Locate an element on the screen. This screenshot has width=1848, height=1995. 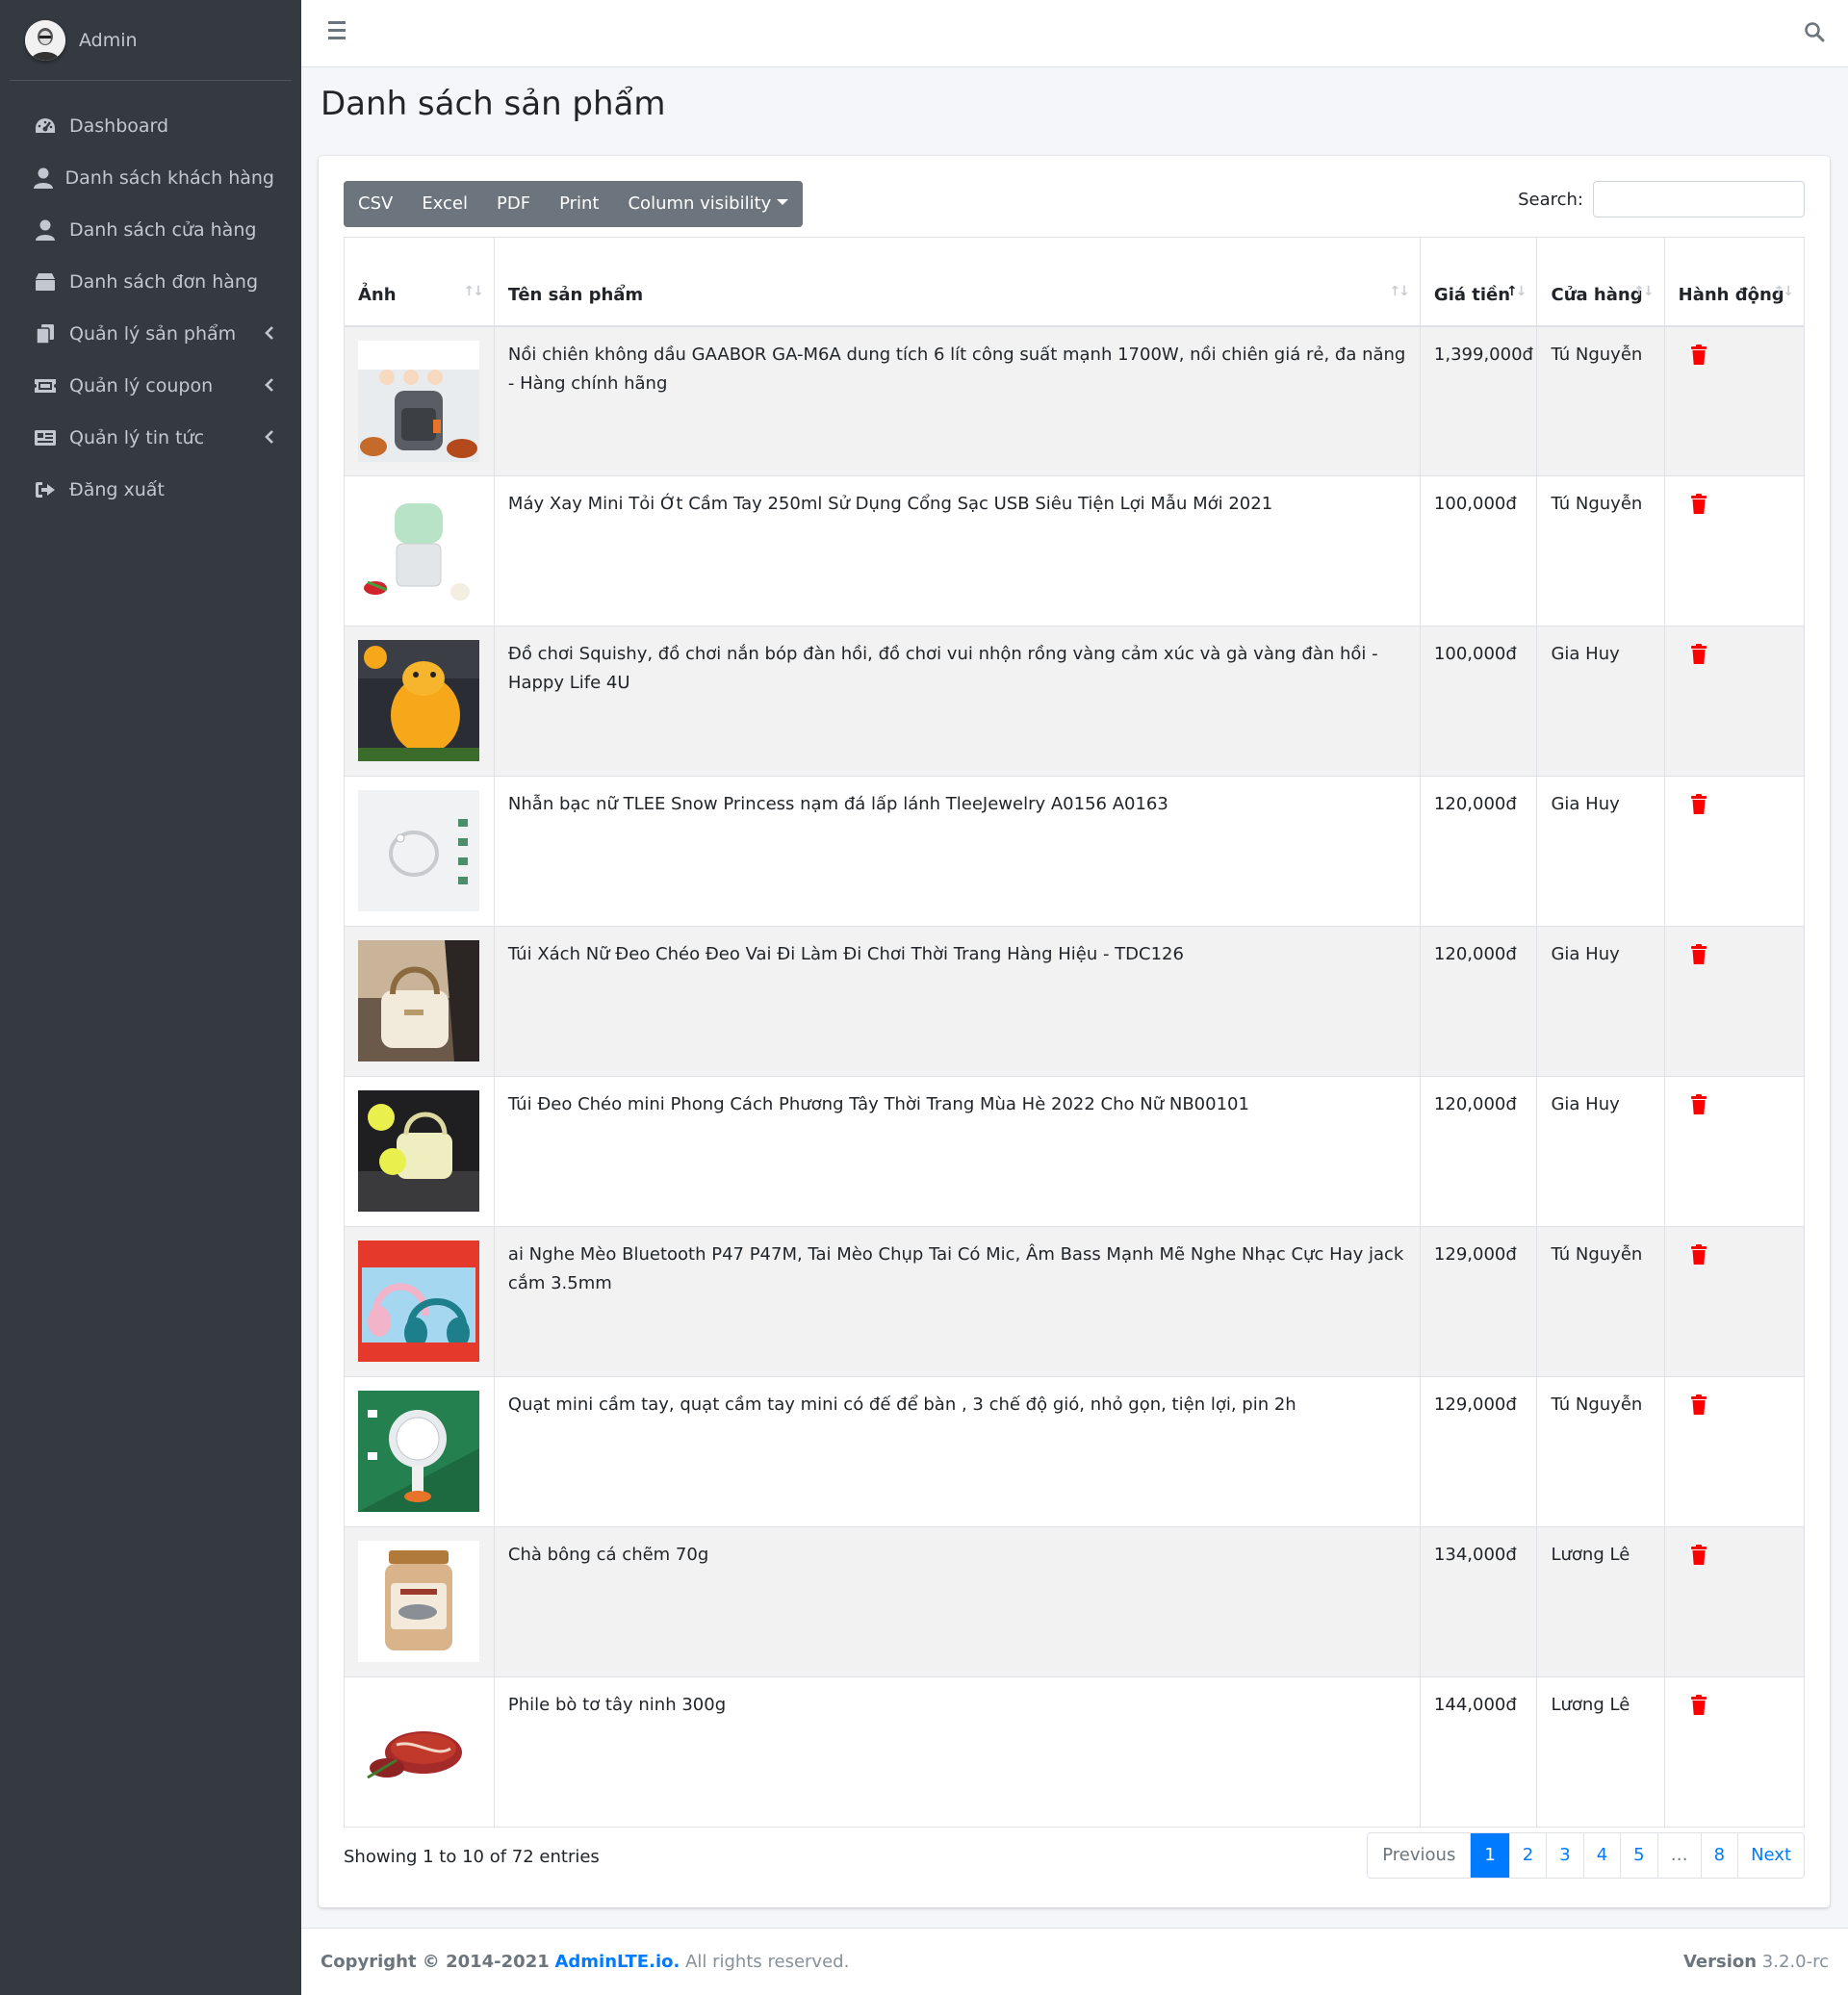
column-header-label: Cửa hàng is located at coordinates (1597, 294).